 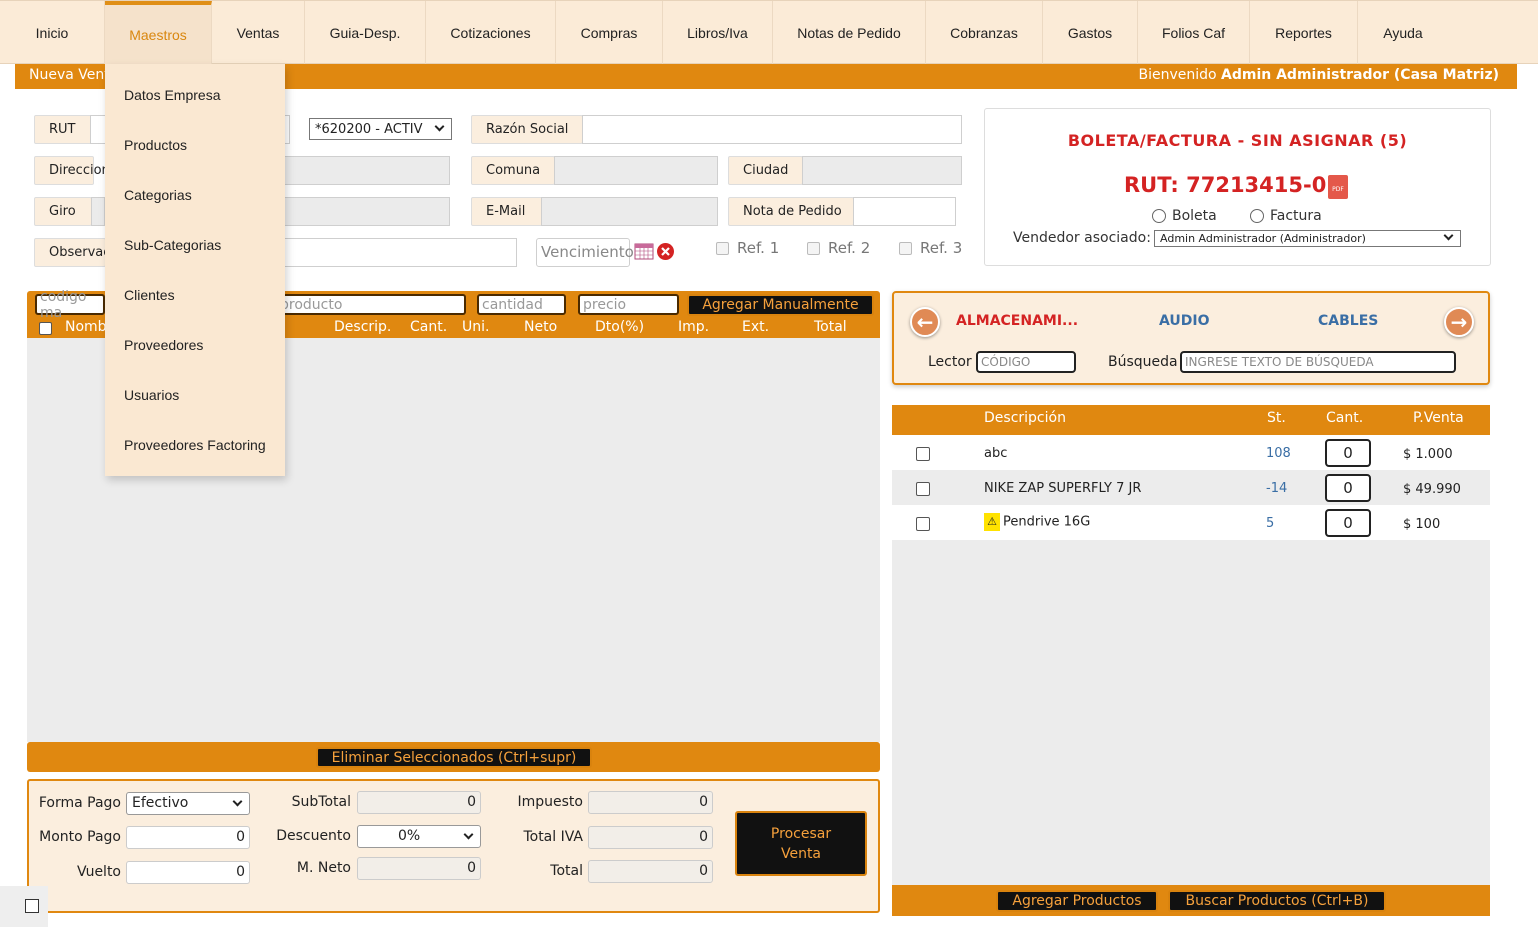 What do you see at coordinates (163, 345) in the screenshot?
I see `menu-item-proveedores: Proveedores` at bounding box center [163, 345].